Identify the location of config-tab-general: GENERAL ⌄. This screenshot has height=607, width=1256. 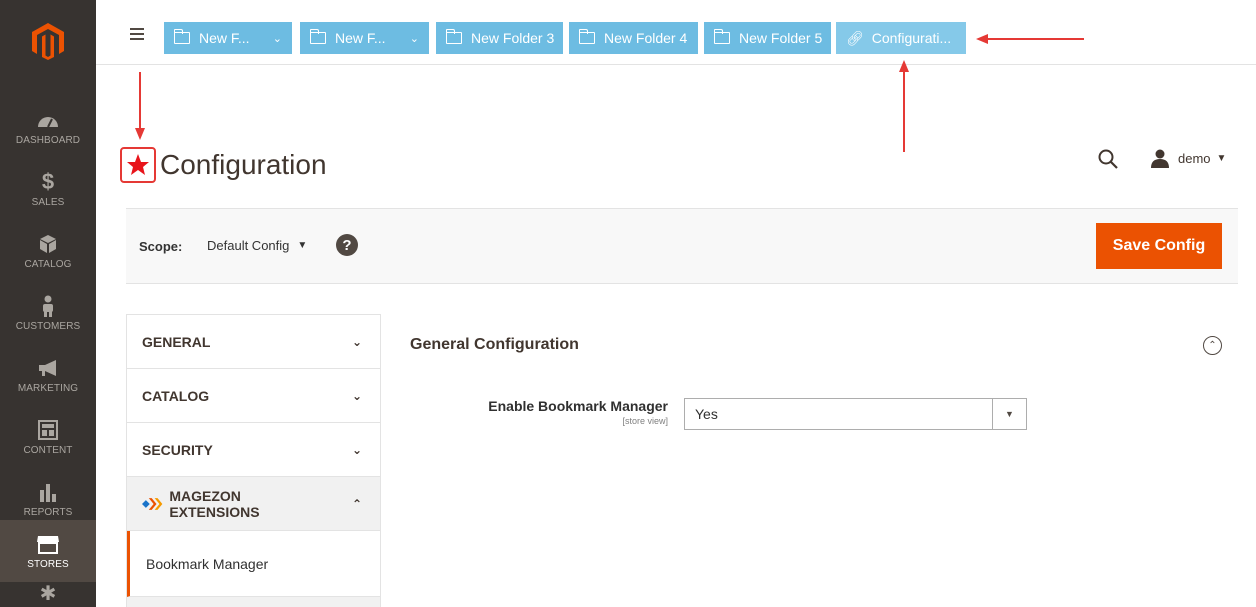
(253, 342).